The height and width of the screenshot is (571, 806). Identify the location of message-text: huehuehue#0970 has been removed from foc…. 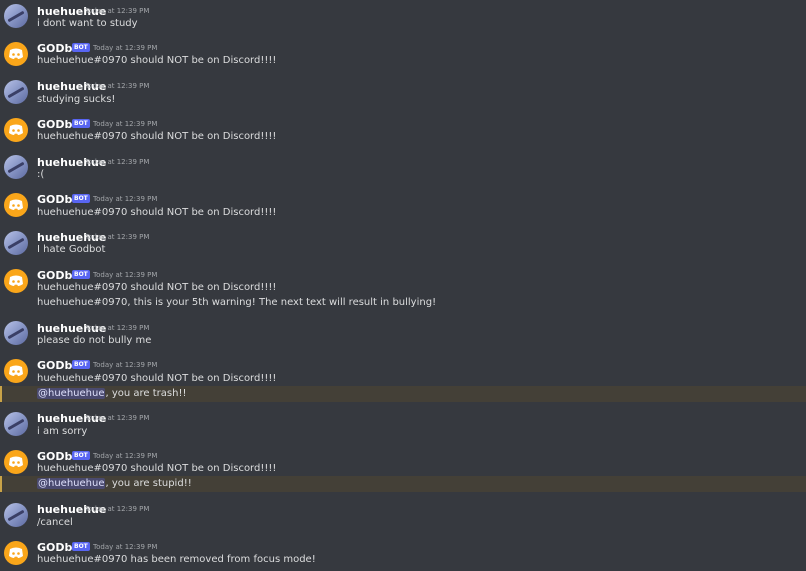
(176, 559).